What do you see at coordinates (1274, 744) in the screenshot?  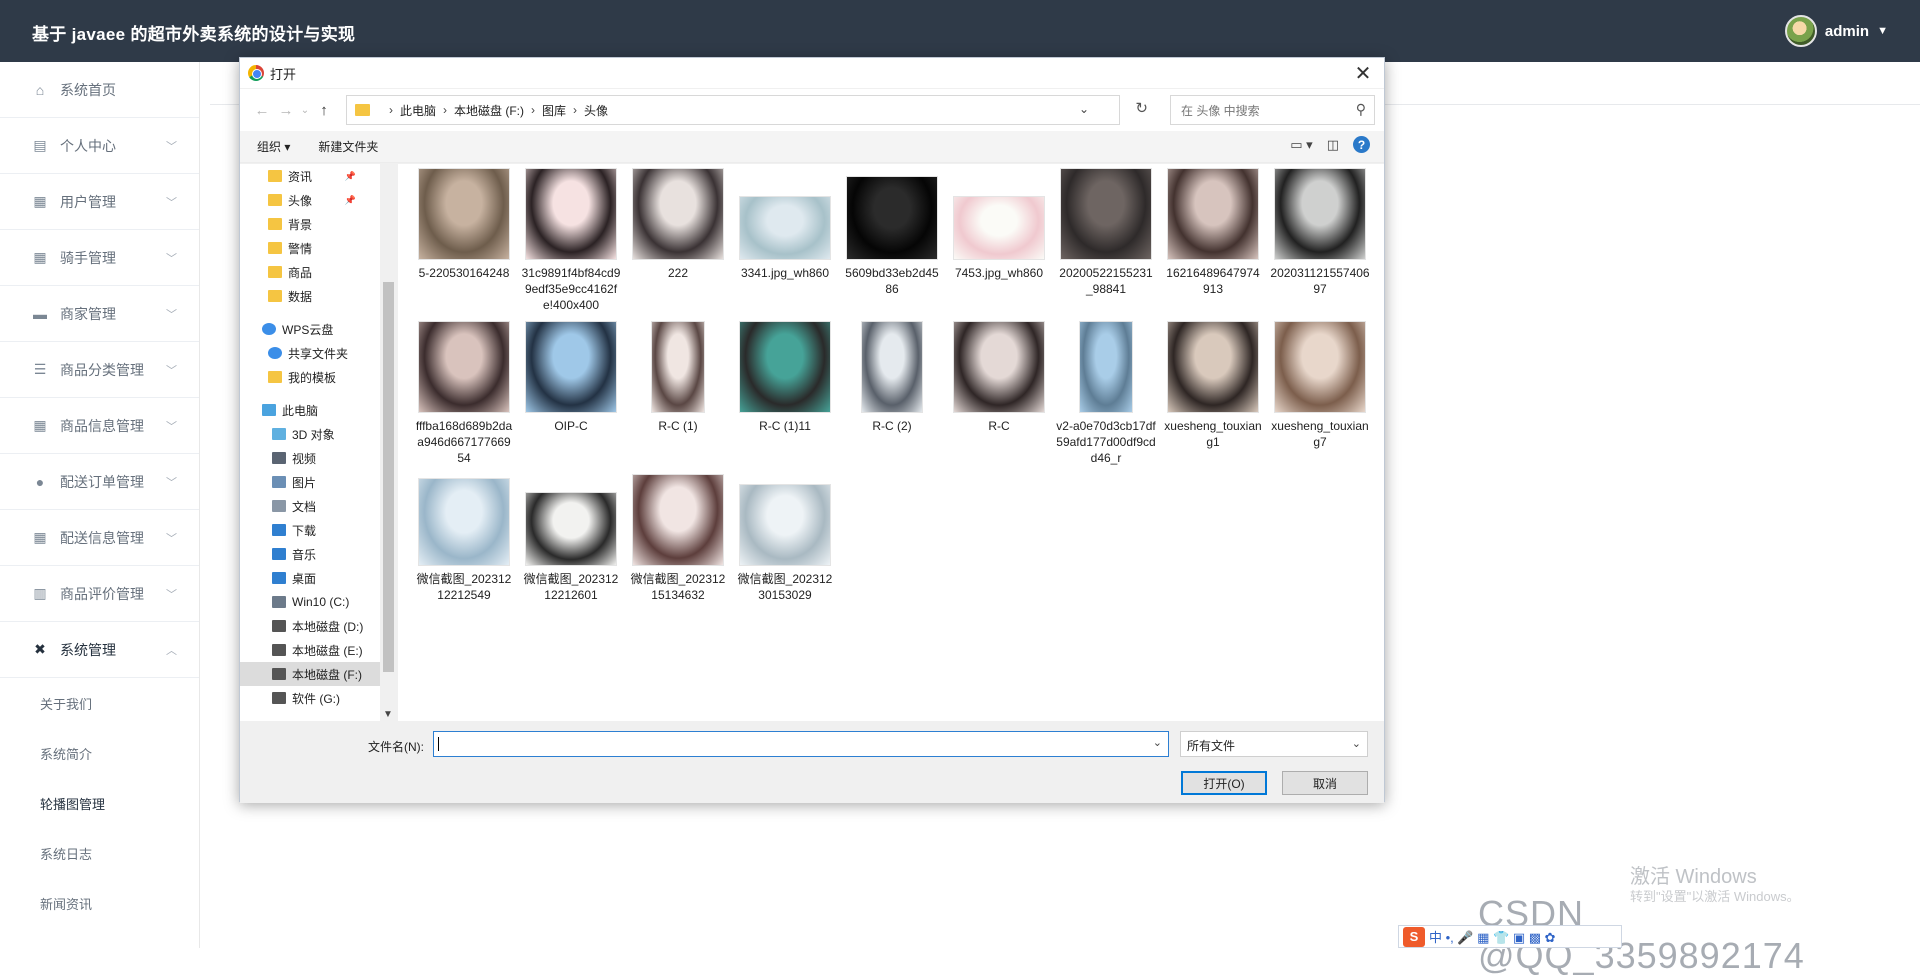 I see `file-type-select: 所有文件 ⌄` at bounding box center [1274, 744].